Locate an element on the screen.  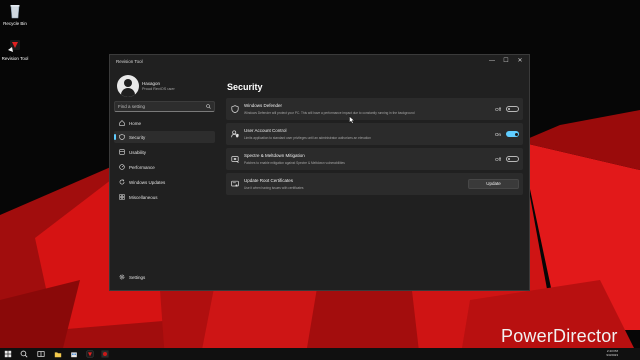
windows-update-icon is located at coordinates (122, 182).